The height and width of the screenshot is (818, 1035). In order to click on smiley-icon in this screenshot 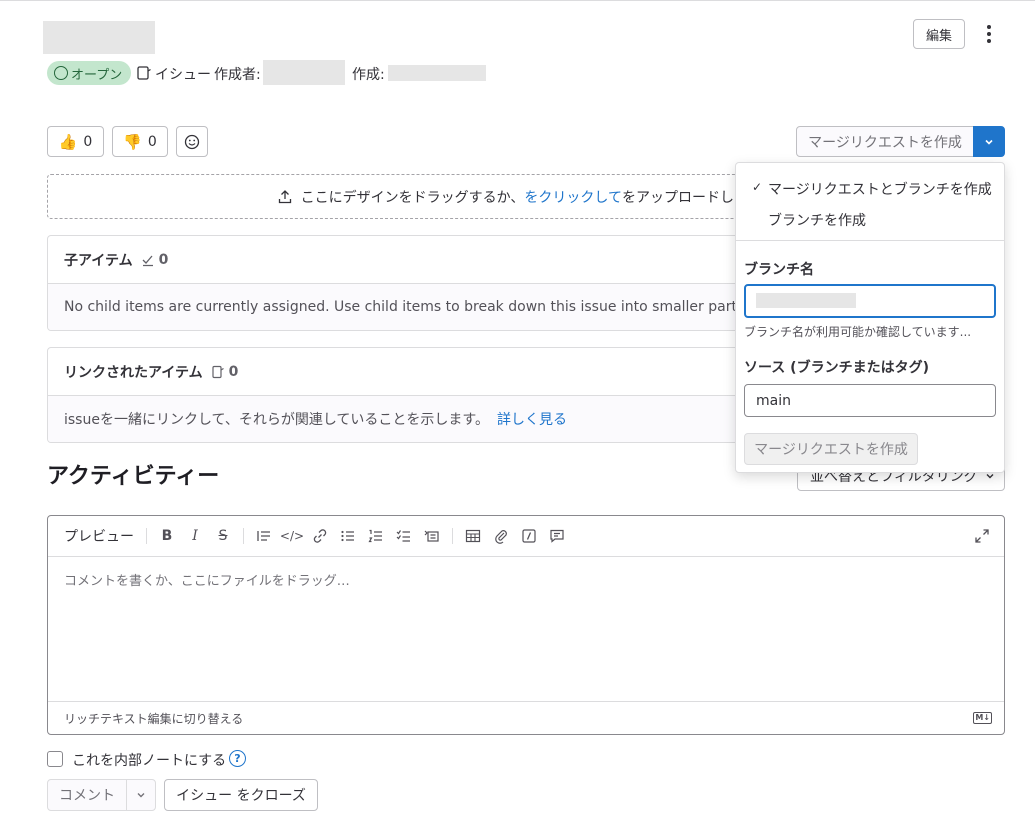, I will do `click(192, 141)`.